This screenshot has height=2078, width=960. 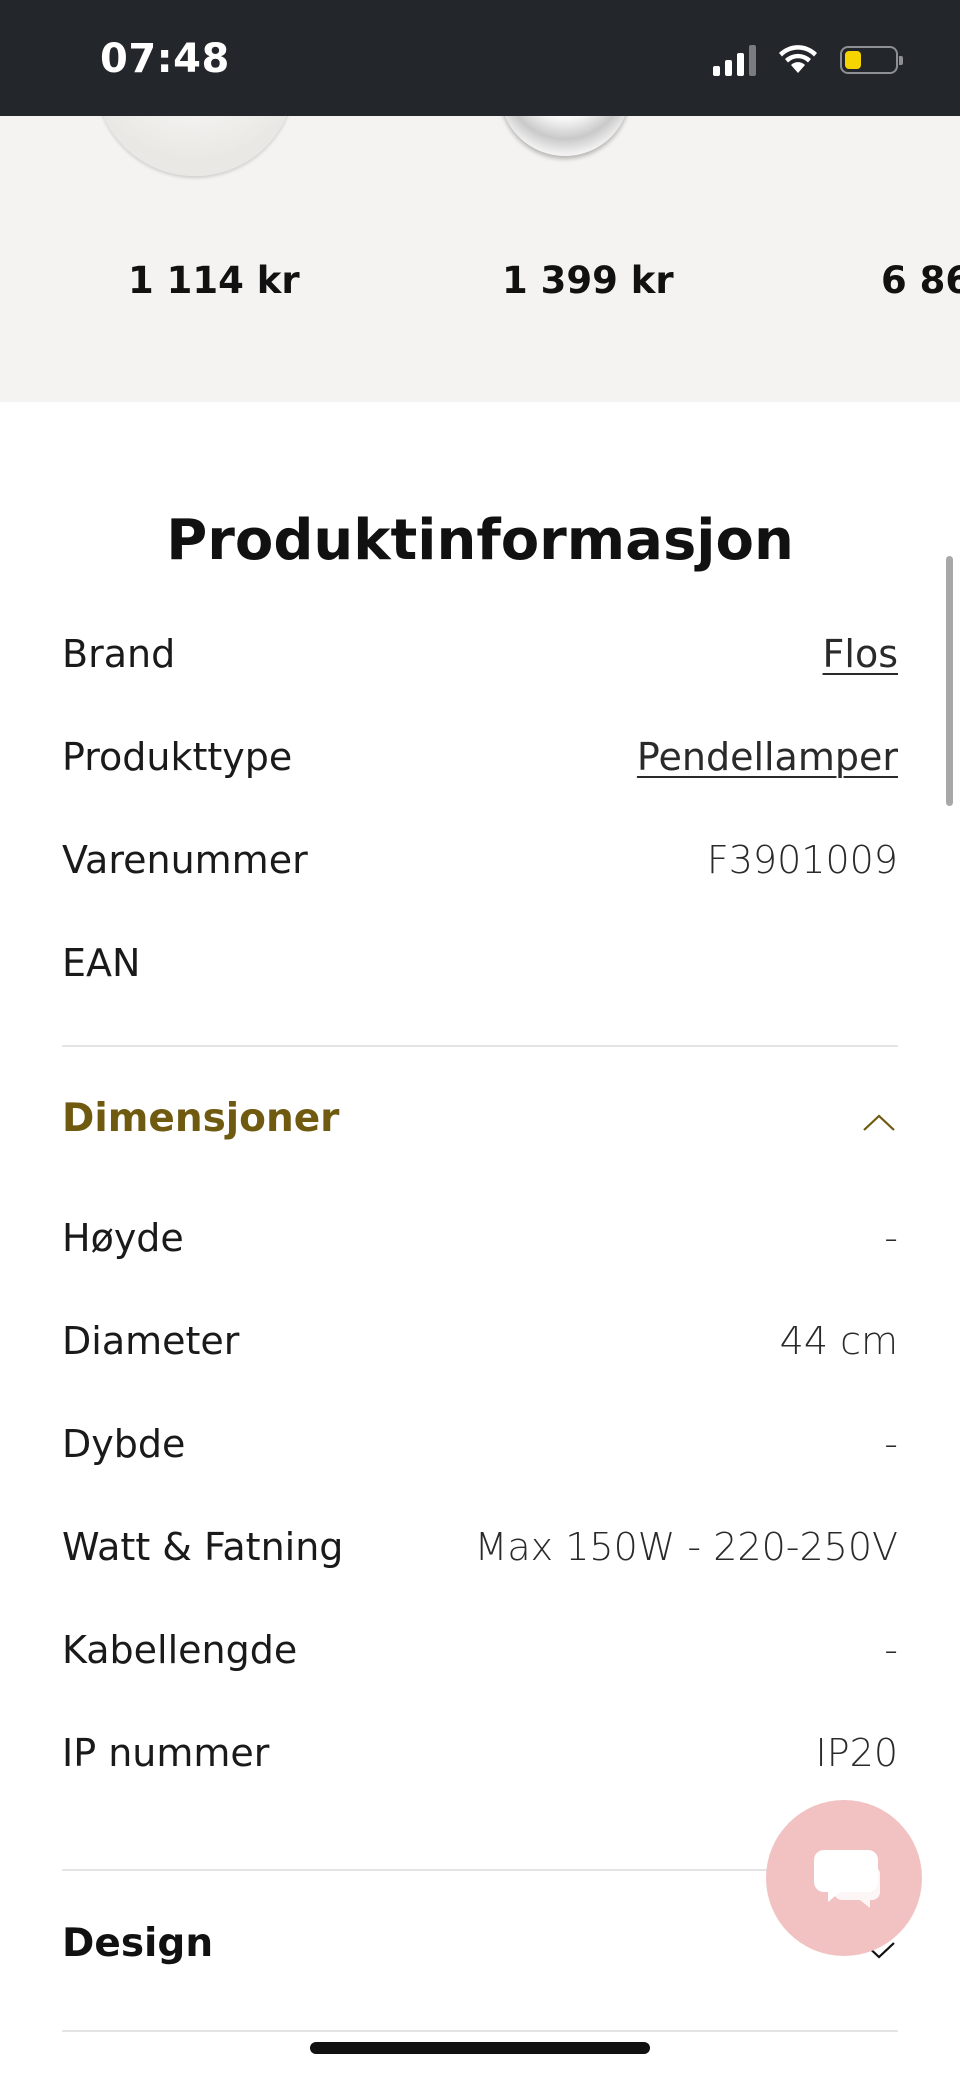 I want to click on dimension-row-depth: Dybde -, so click(x=480, y=1452).